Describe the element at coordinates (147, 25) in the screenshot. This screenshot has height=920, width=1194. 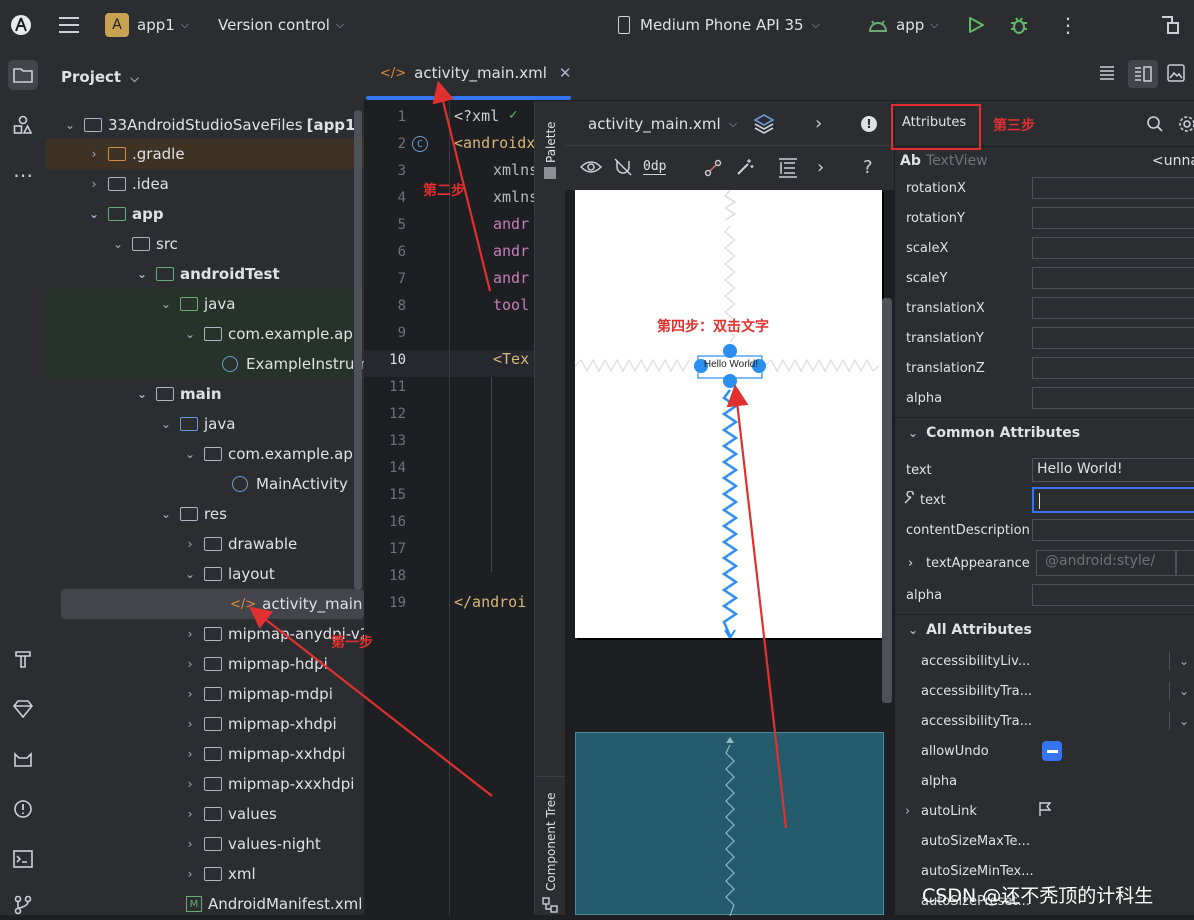
I see `project-selector: A app1 ⌵` at that location.